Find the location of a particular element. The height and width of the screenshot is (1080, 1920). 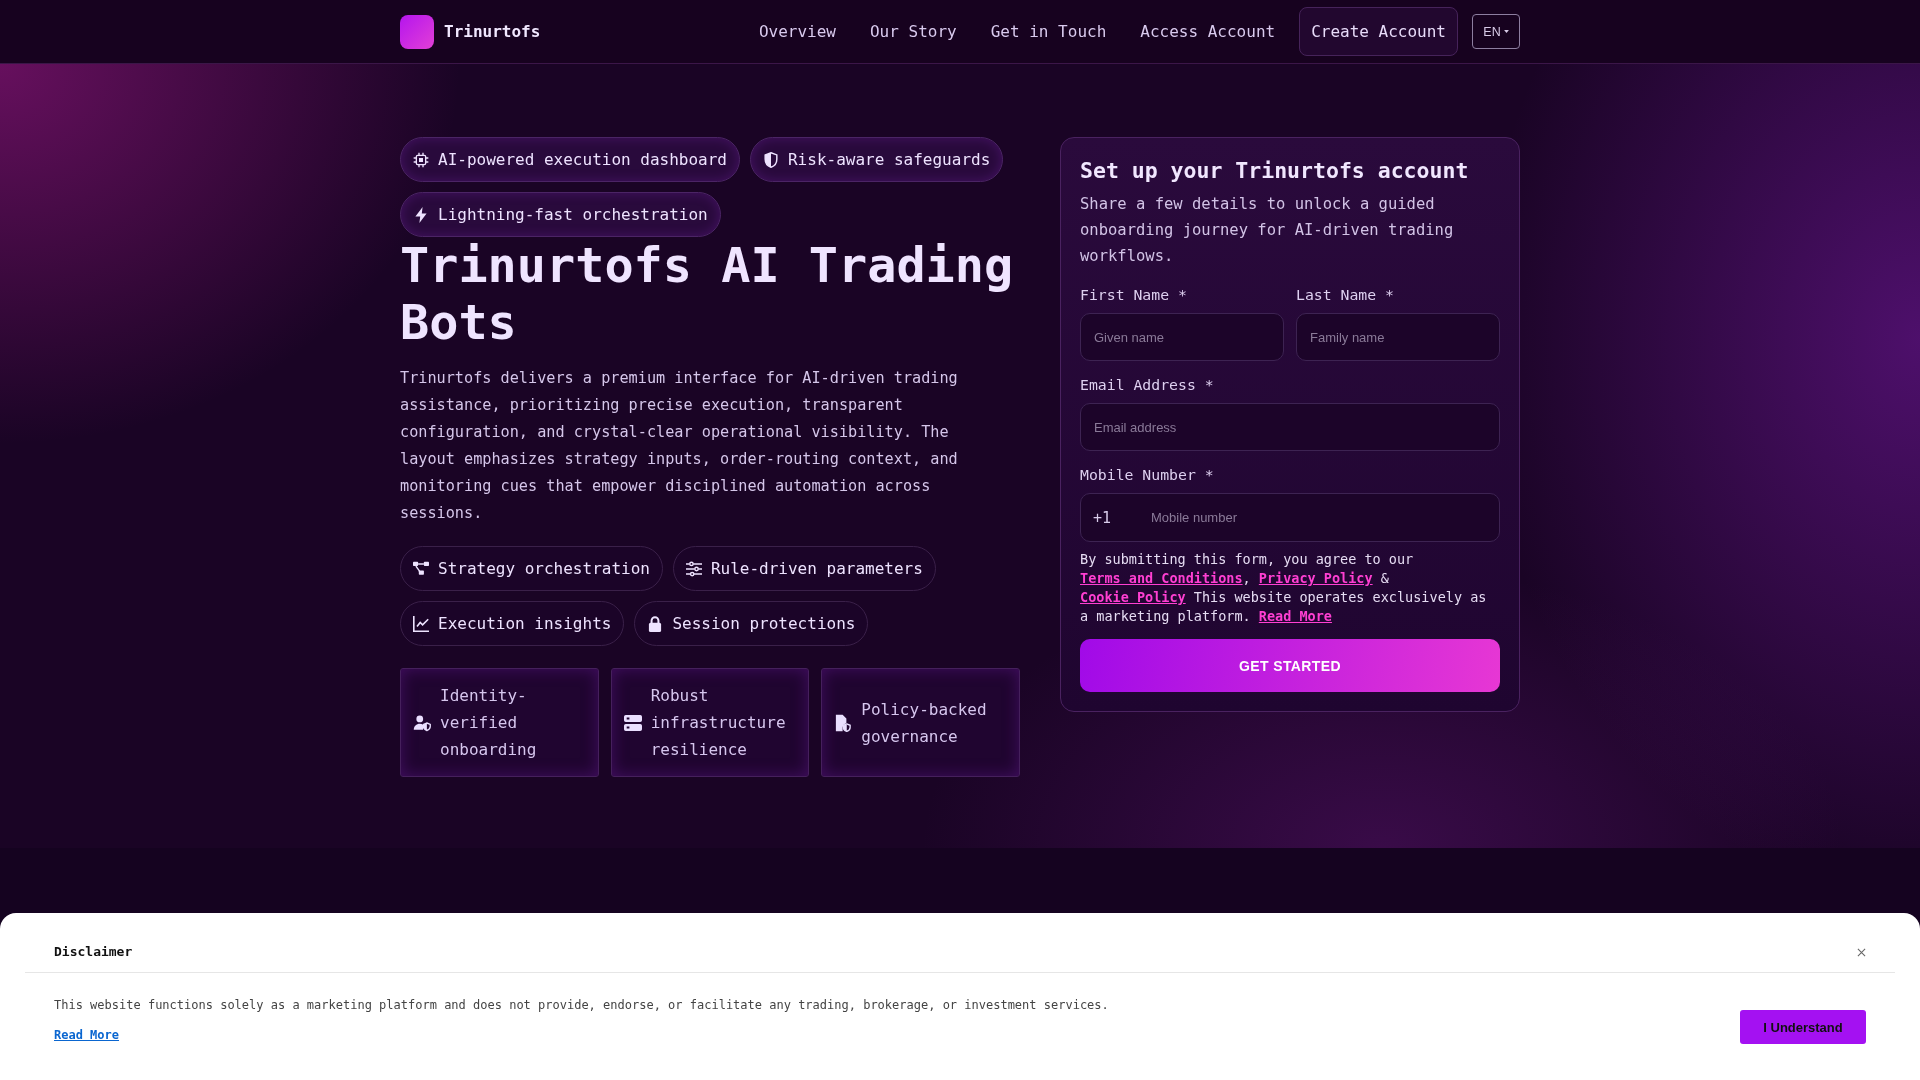

name-field: Given name is located at coordinates (1182, 337).